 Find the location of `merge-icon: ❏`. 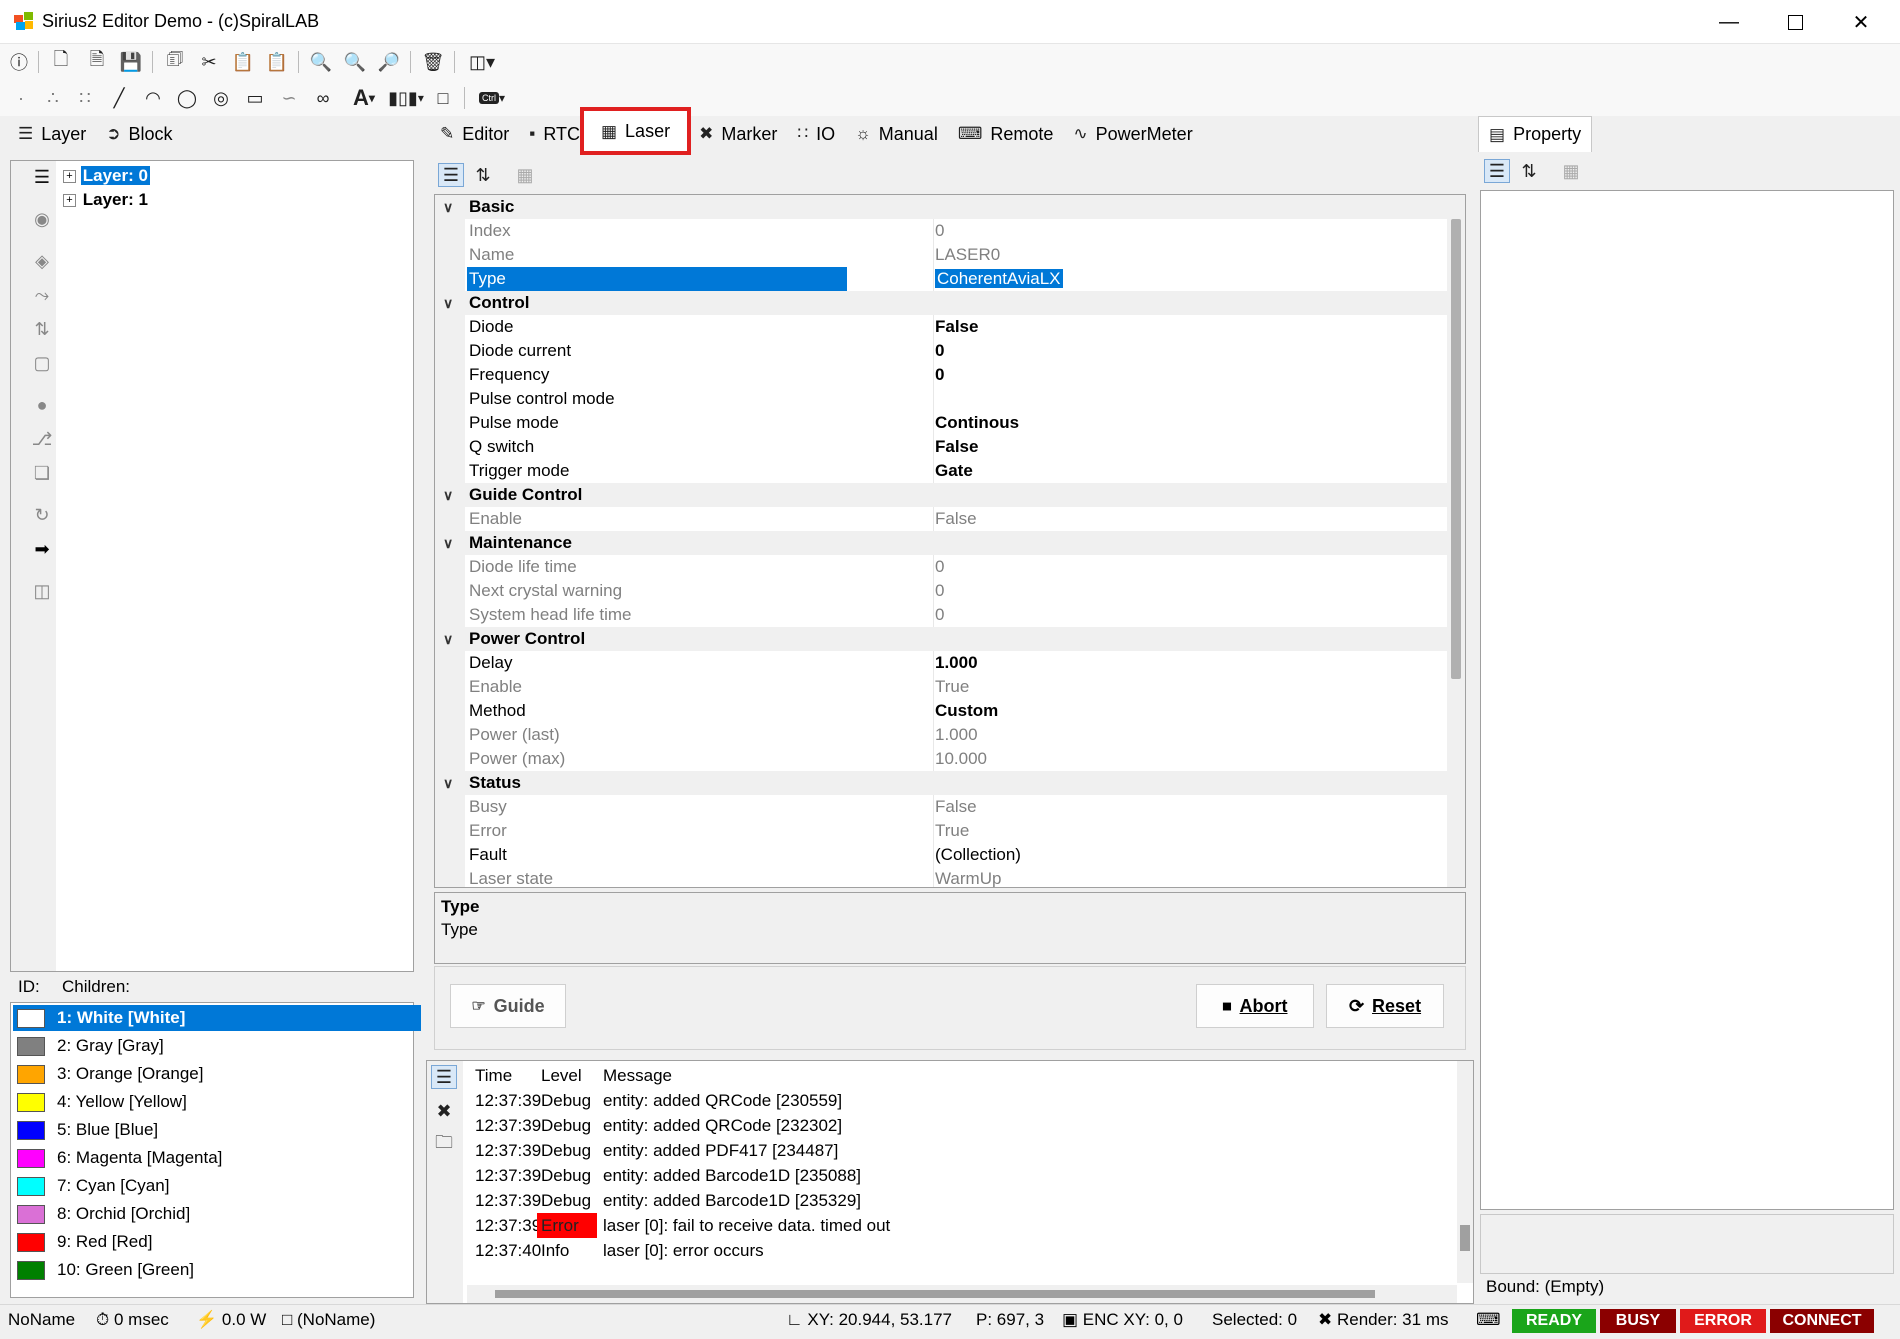

merge-icon: ❏ is located at coordinates (42, 473).